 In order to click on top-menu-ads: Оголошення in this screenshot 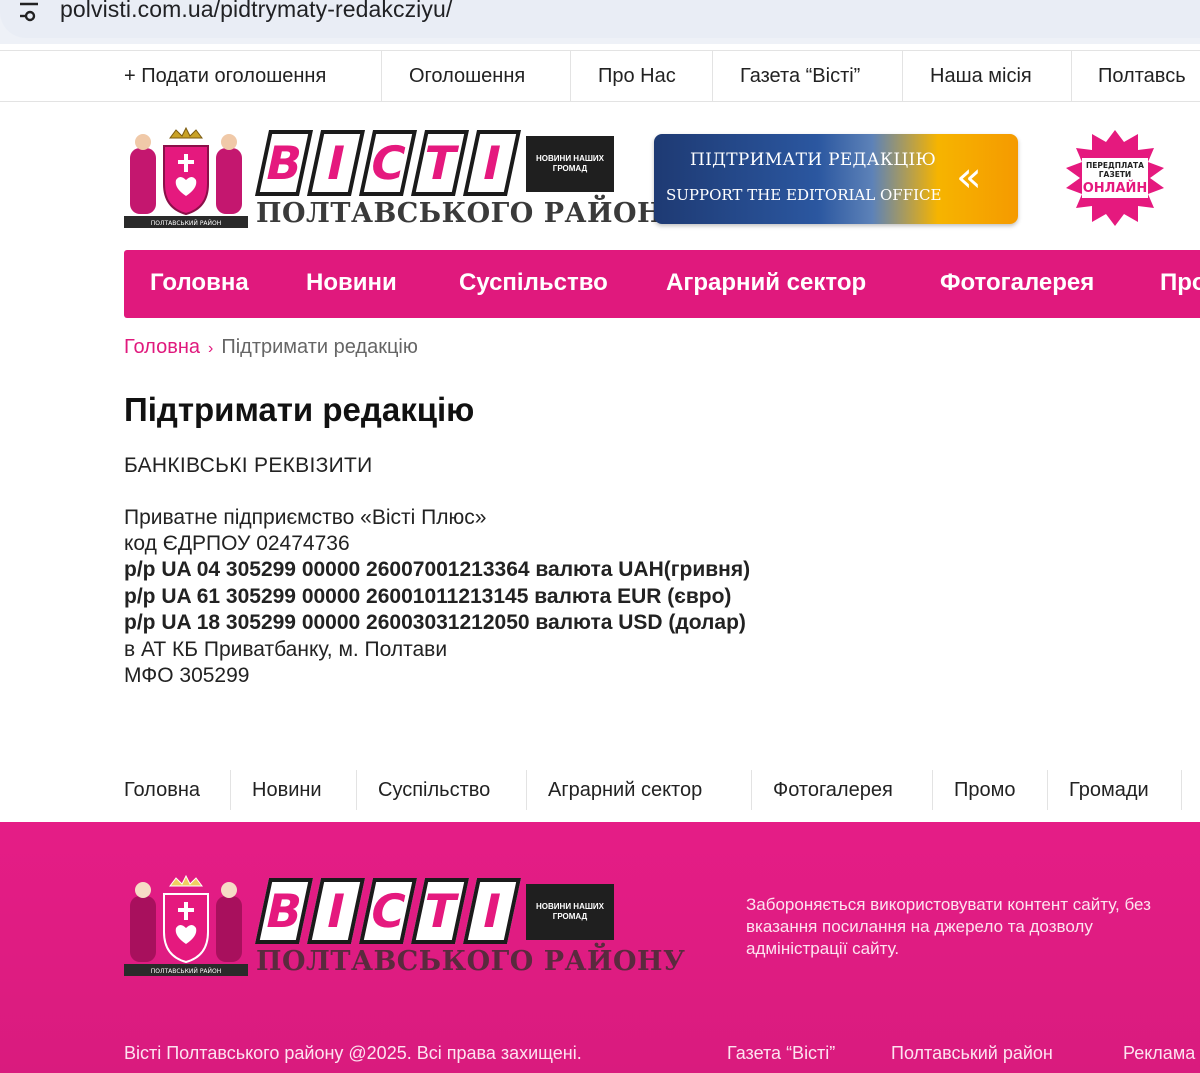, I will do `click(467, 76)`.